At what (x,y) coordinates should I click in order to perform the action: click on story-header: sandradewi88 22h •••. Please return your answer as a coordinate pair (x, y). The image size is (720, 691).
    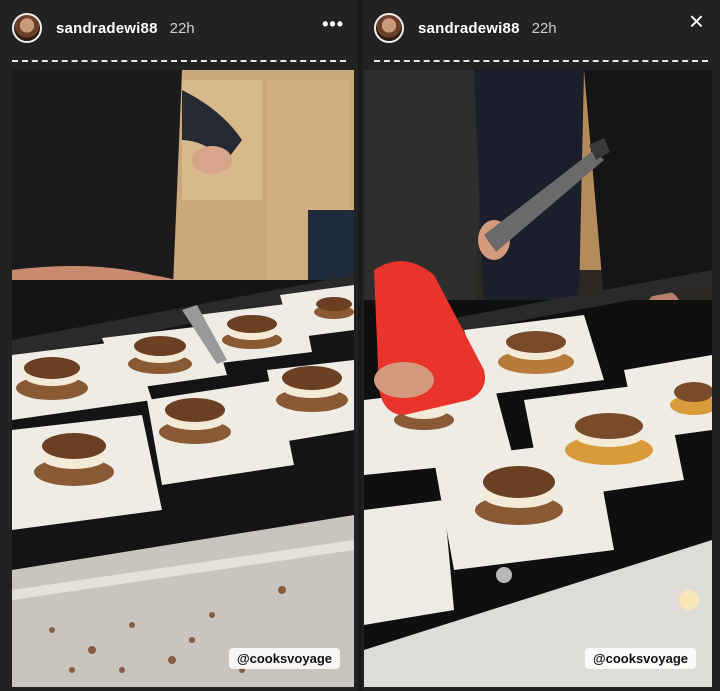
    Looking at the image, I should click on (179, 28).